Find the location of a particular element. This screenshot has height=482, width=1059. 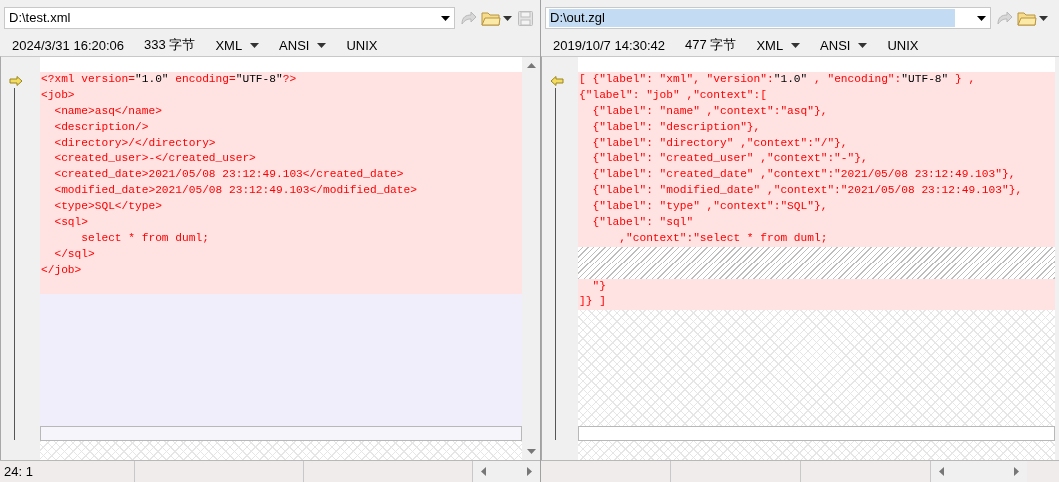

right-arrow-icon is located at coordinates (16, 81).